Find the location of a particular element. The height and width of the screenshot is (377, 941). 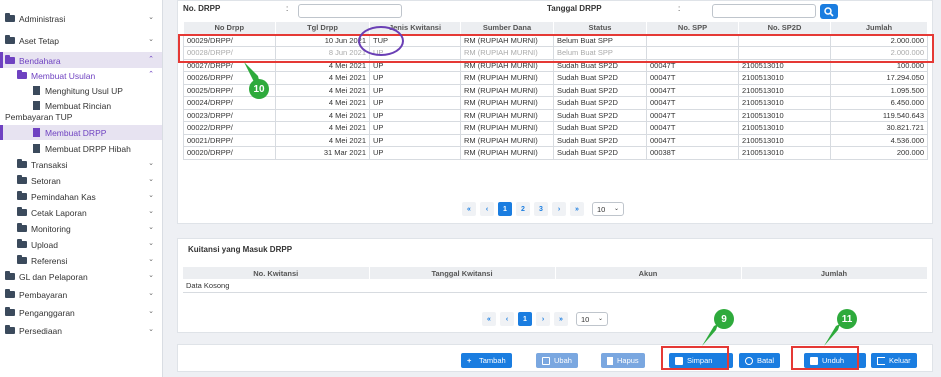

ubah-button: Ubah is located at coordinates (557, 360).